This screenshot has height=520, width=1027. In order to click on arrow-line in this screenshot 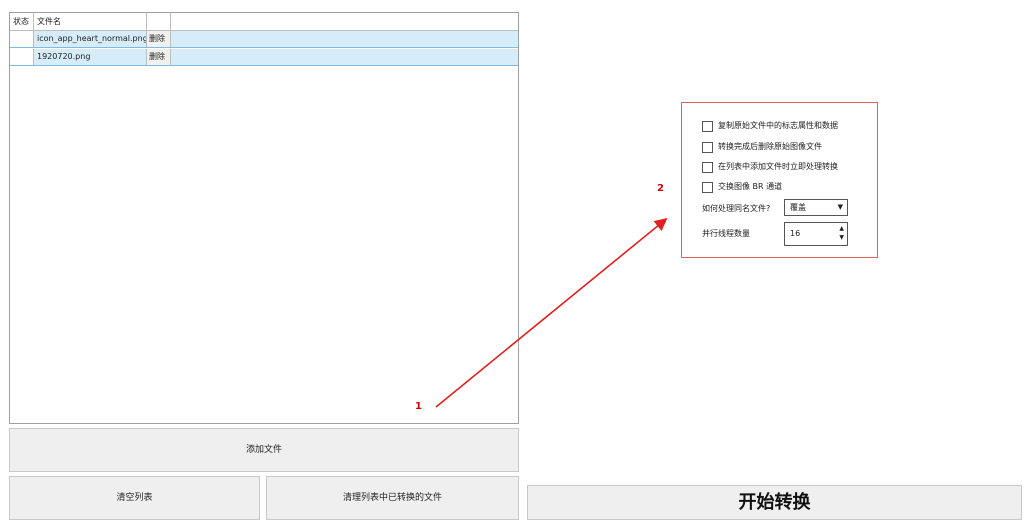, I will do `click(551, 312)`.